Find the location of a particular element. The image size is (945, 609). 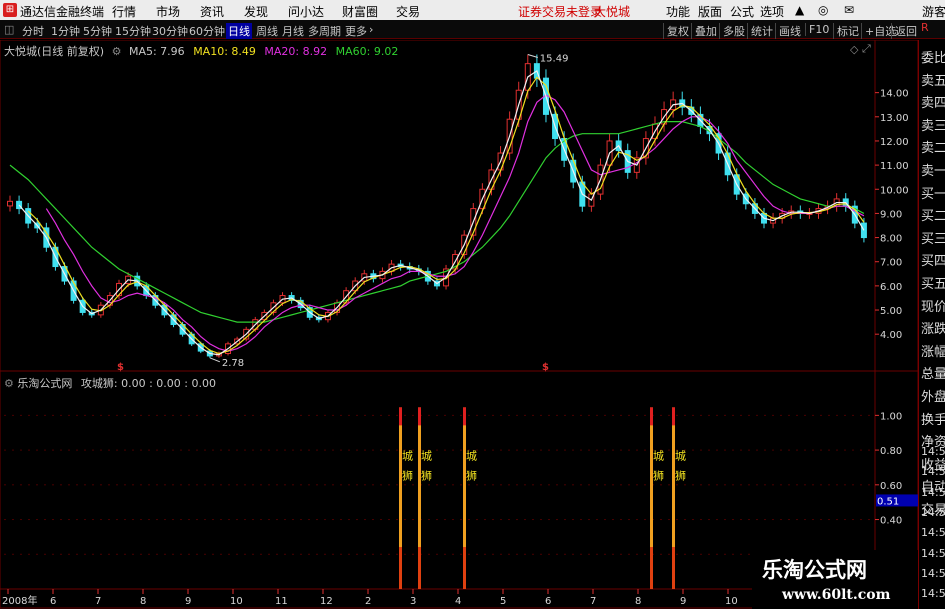

quote-field-label: 买二 is located at coordinates (933, 217).